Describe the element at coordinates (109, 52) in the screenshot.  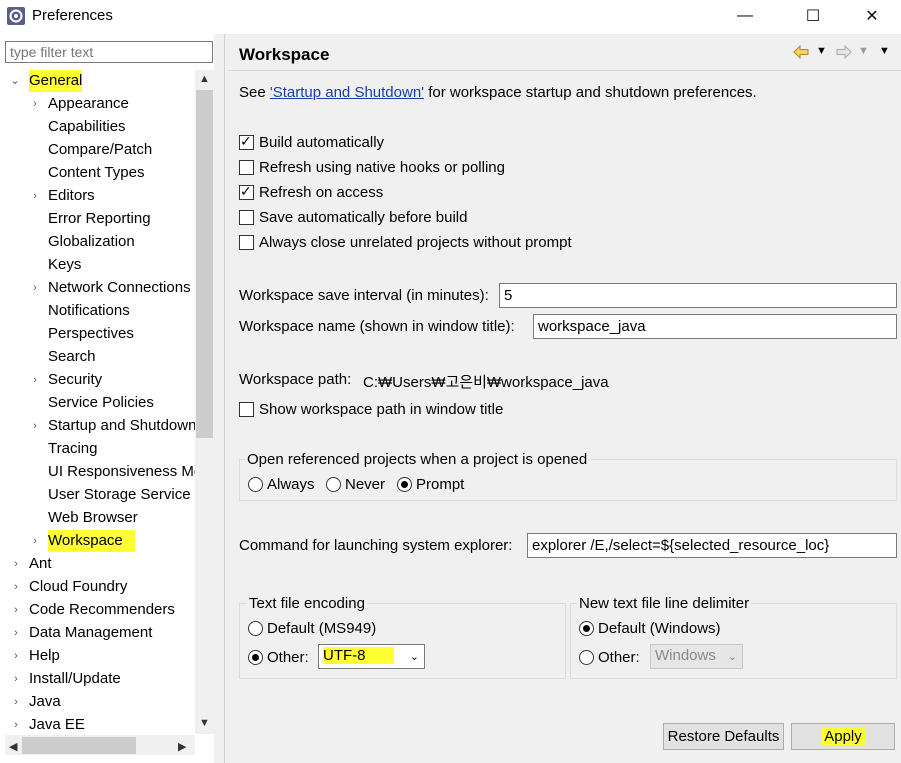
I see `filter-input` at that location.